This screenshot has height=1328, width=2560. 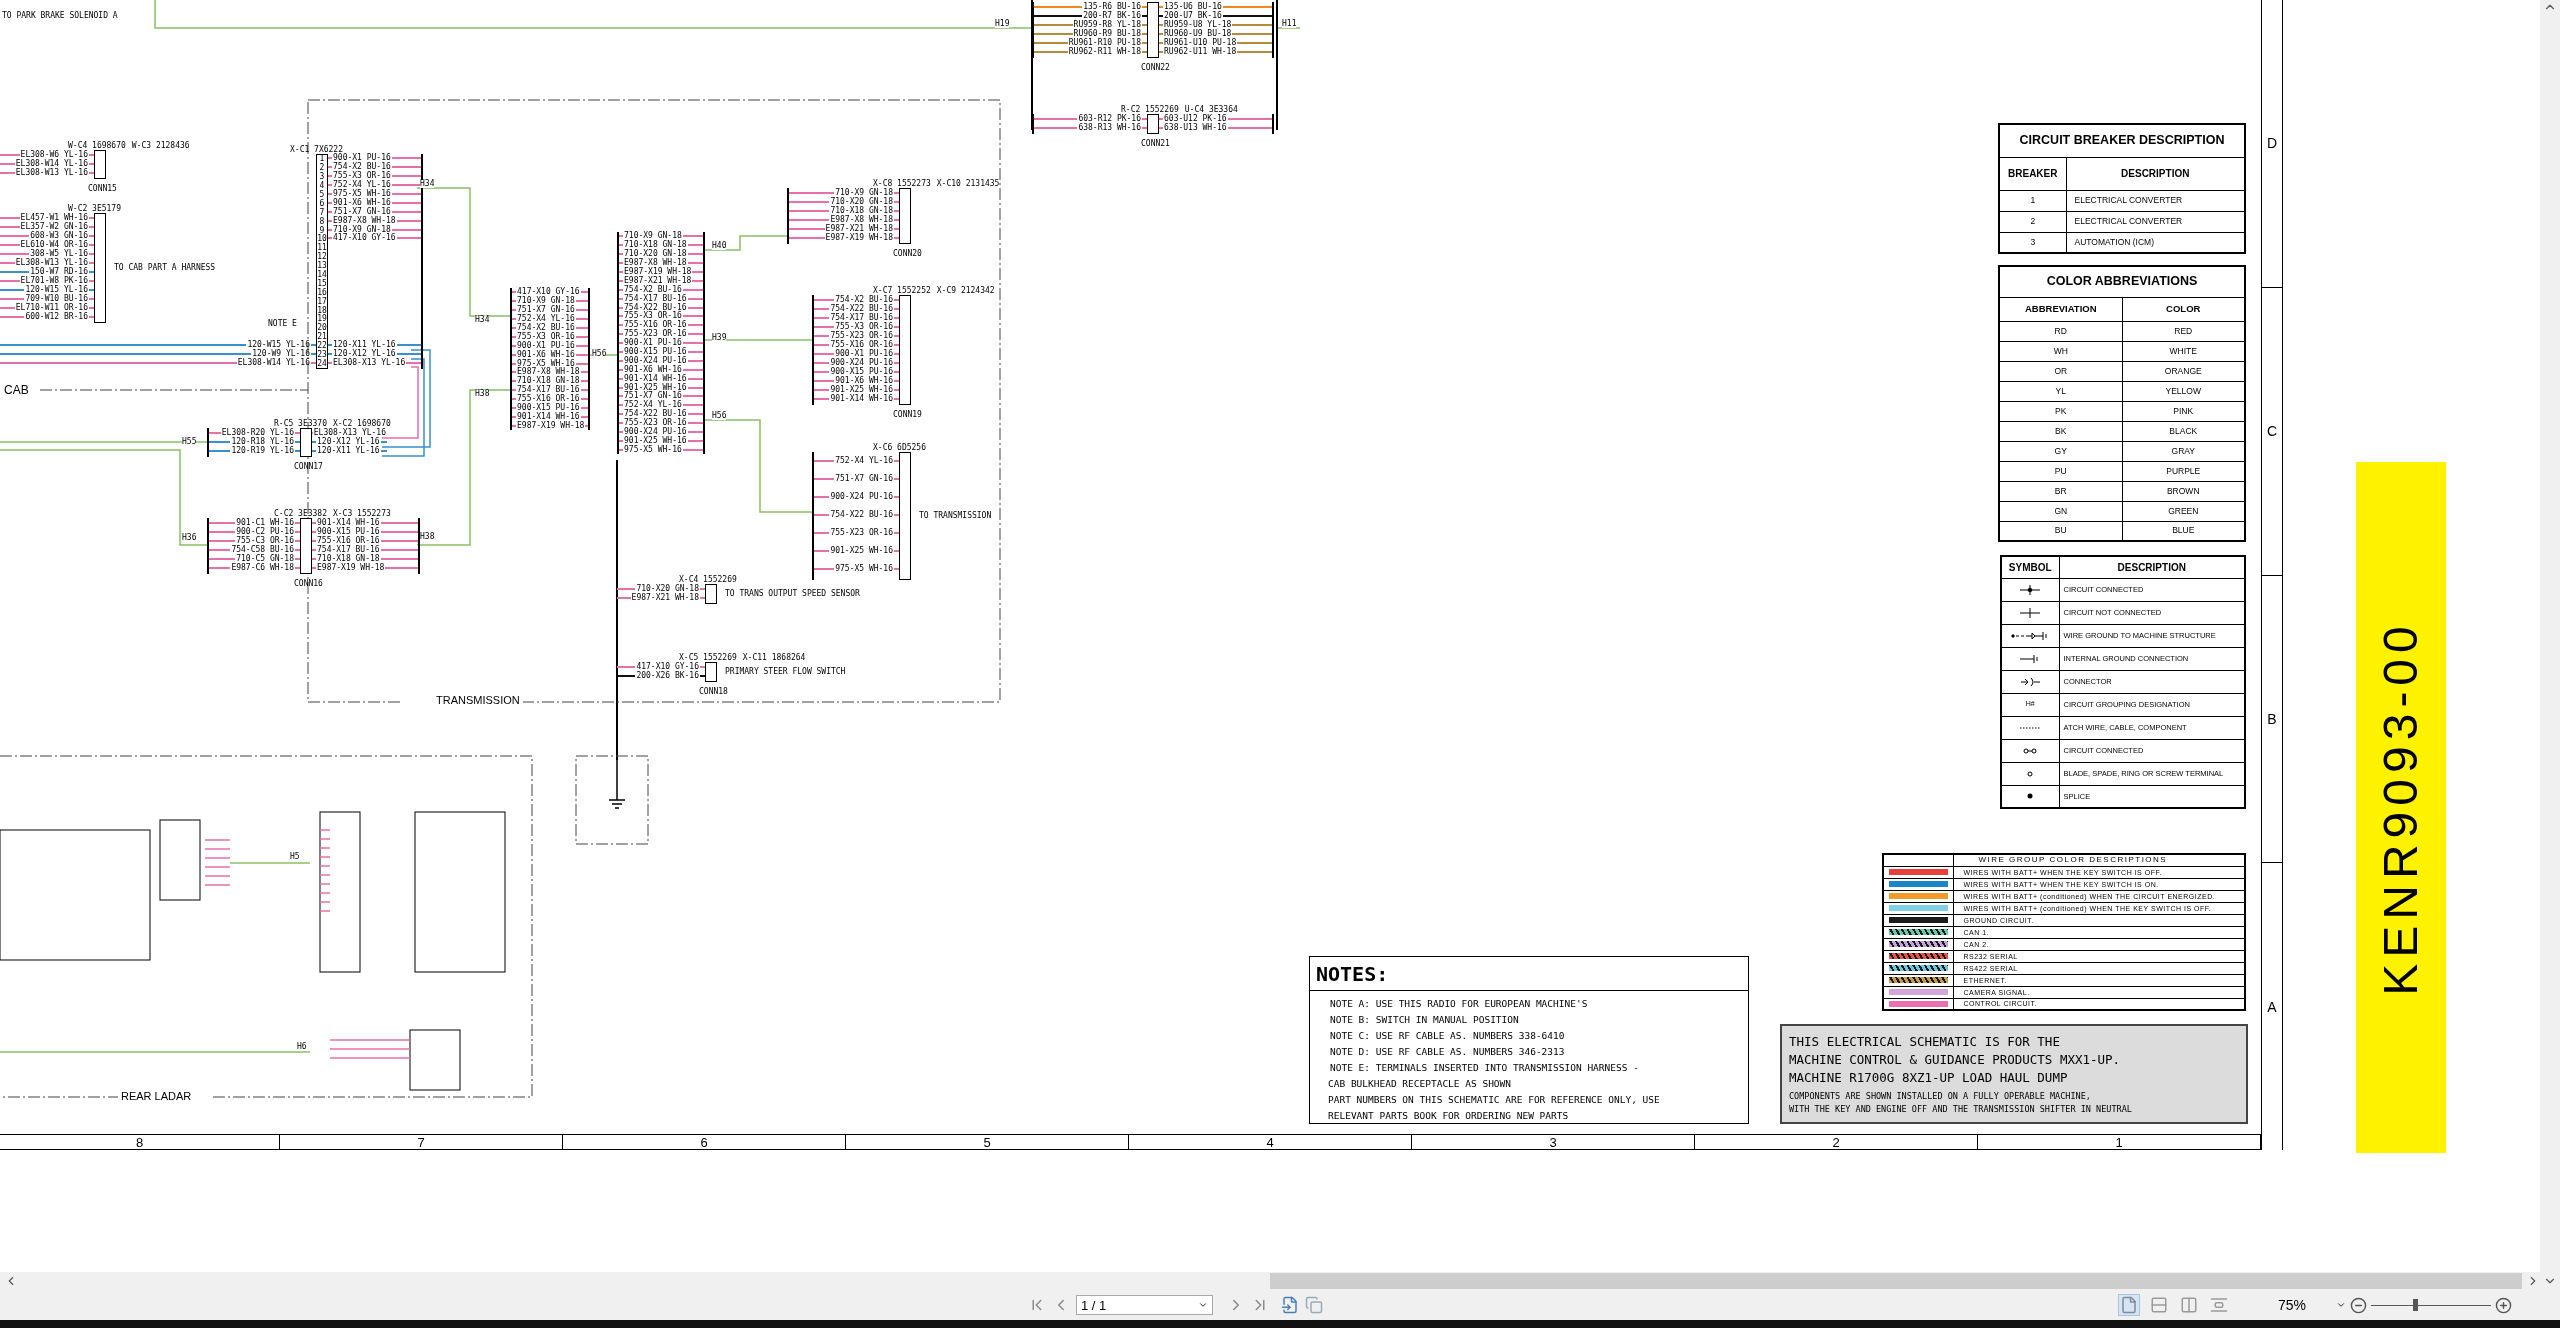 I want to click on connector-body, so click(x=306, y=442).